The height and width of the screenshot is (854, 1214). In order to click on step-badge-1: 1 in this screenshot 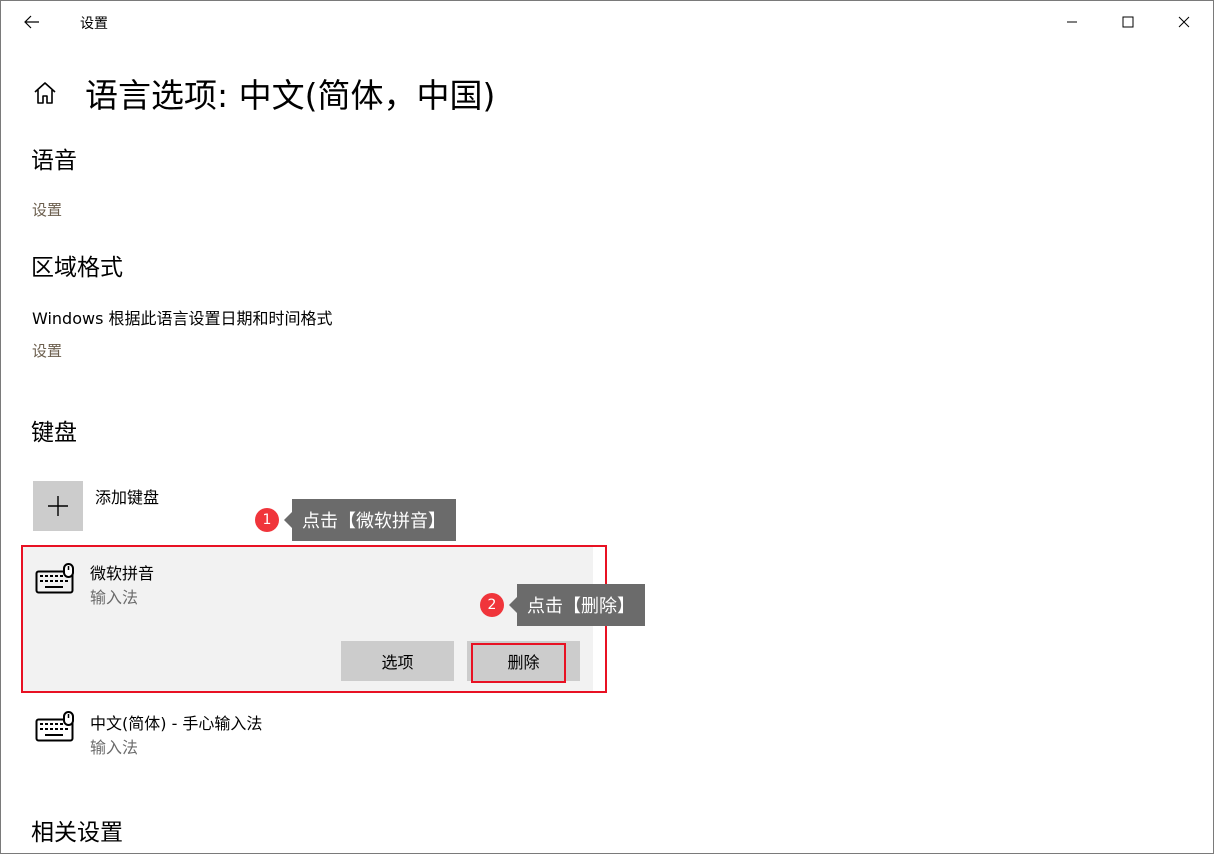, I will do `click(267, 520)`.